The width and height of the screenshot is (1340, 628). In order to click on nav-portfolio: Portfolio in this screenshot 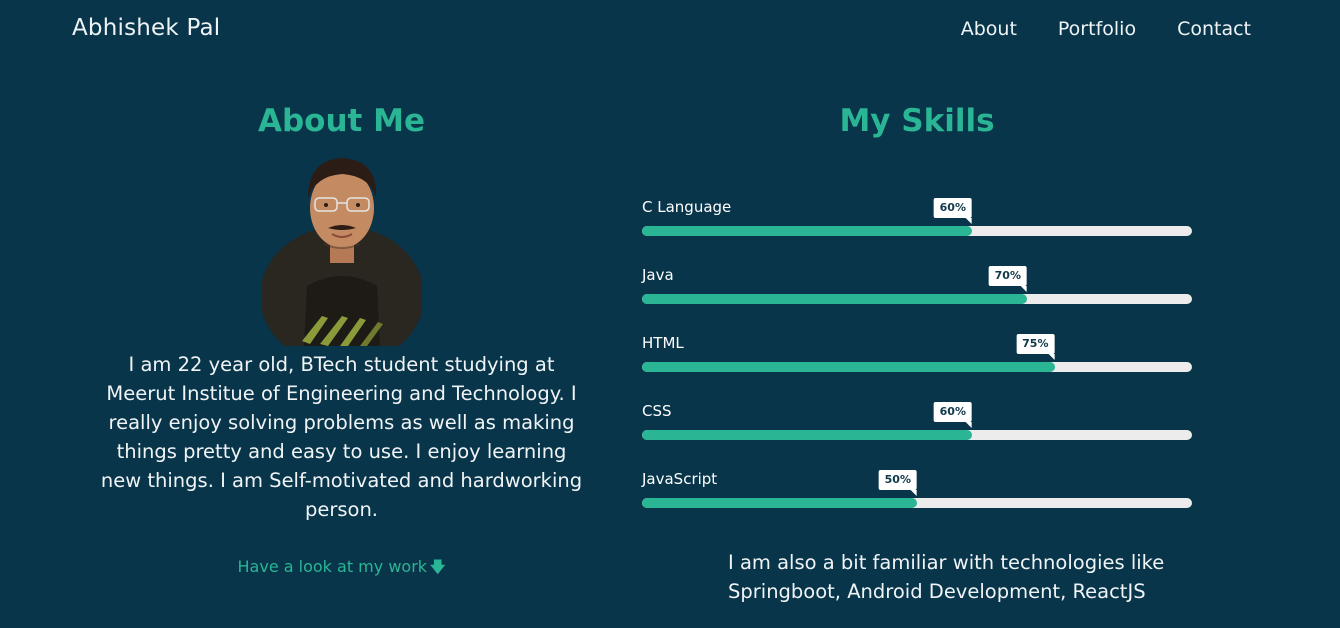, I will do `click(1097, 29)`.